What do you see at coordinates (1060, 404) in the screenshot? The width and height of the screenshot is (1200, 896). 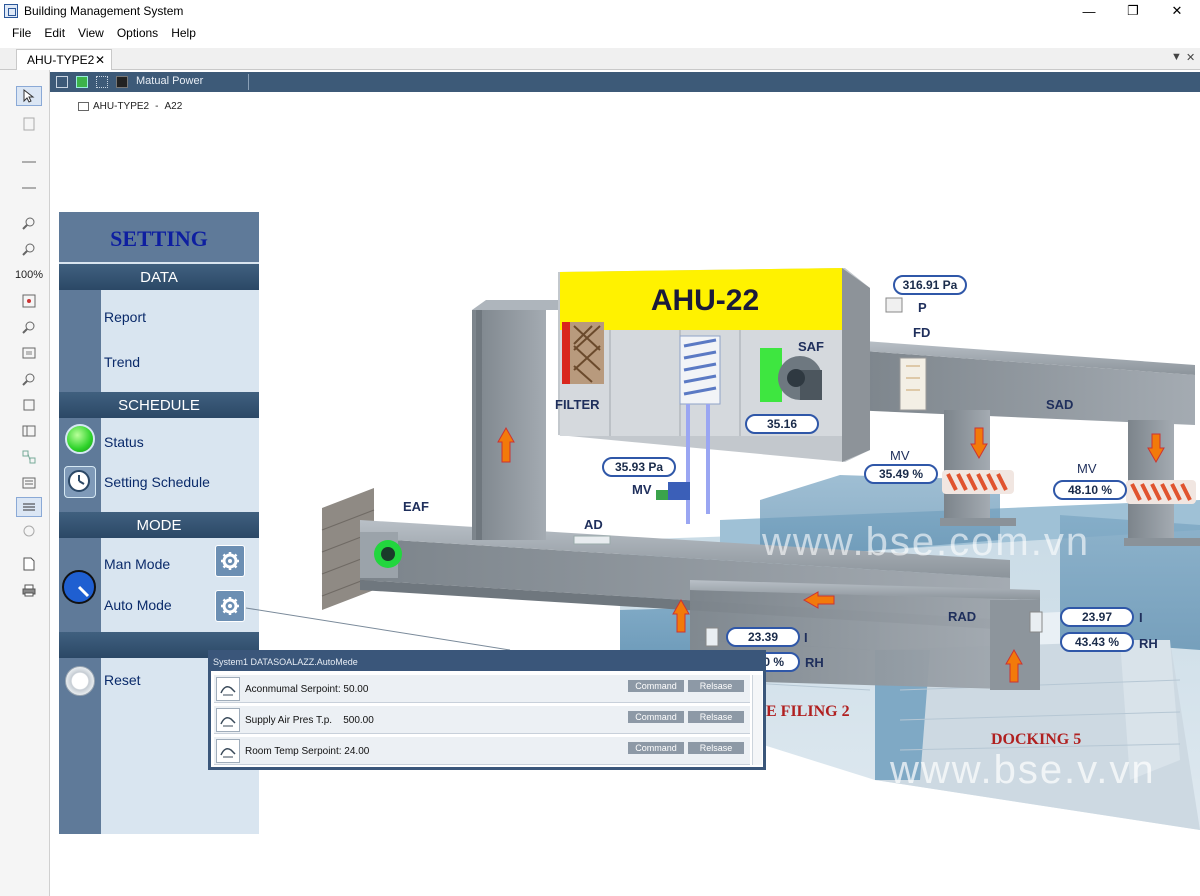 I see `sad-label: SAD` at bounding box center [1060, 404].